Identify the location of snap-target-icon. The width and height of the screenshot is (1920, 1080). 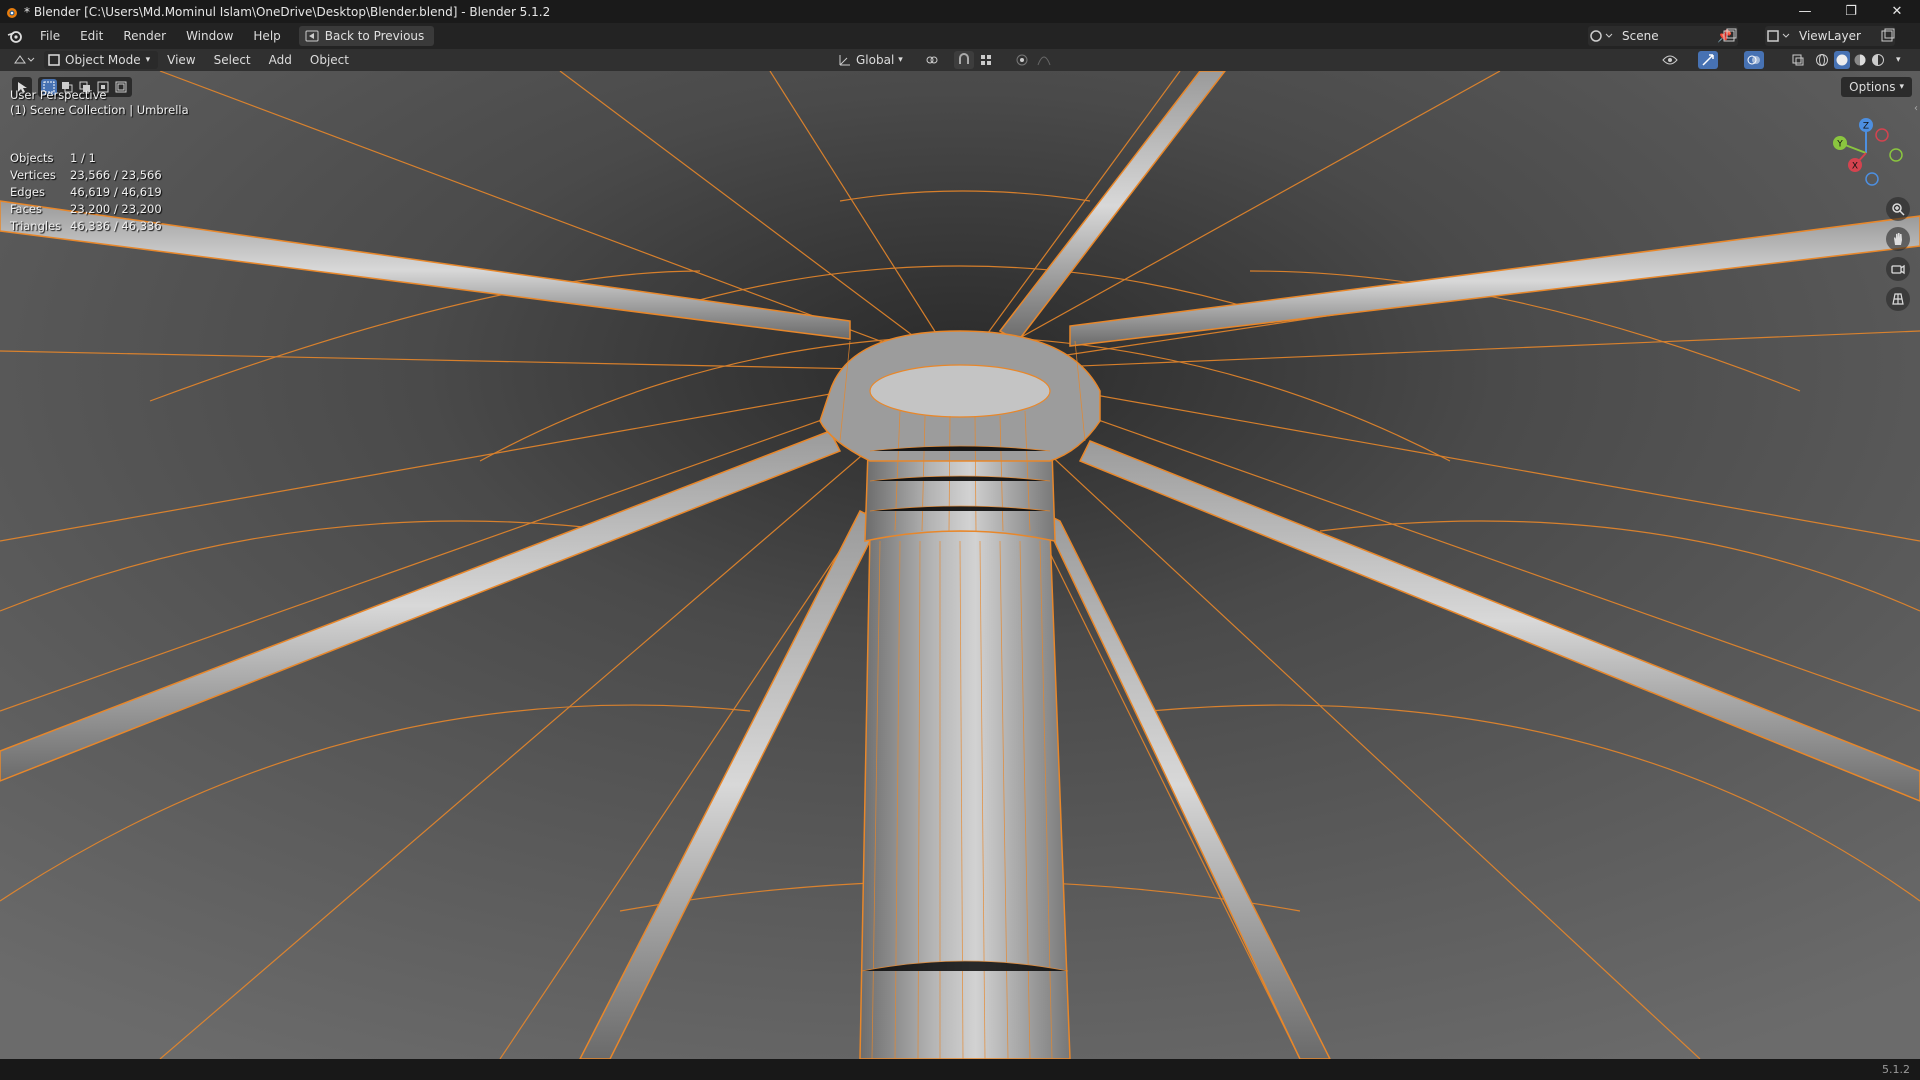
(986, 60).